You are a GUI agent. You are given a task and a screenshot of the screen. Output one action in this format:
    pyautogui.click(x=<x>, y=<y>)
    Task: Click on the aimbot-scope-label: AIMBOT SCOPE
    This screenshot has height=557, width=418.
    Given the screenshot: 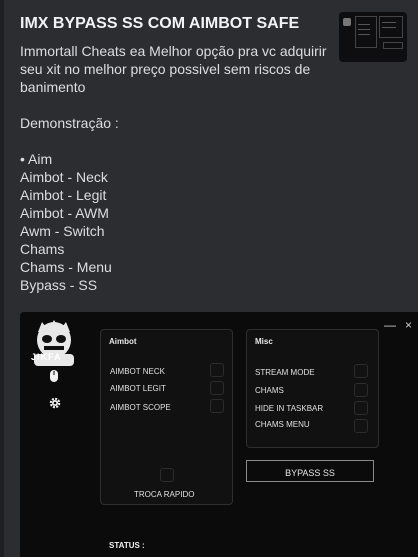 What is the action you would take?
    pyautogui.click(x=140, y=407)
    